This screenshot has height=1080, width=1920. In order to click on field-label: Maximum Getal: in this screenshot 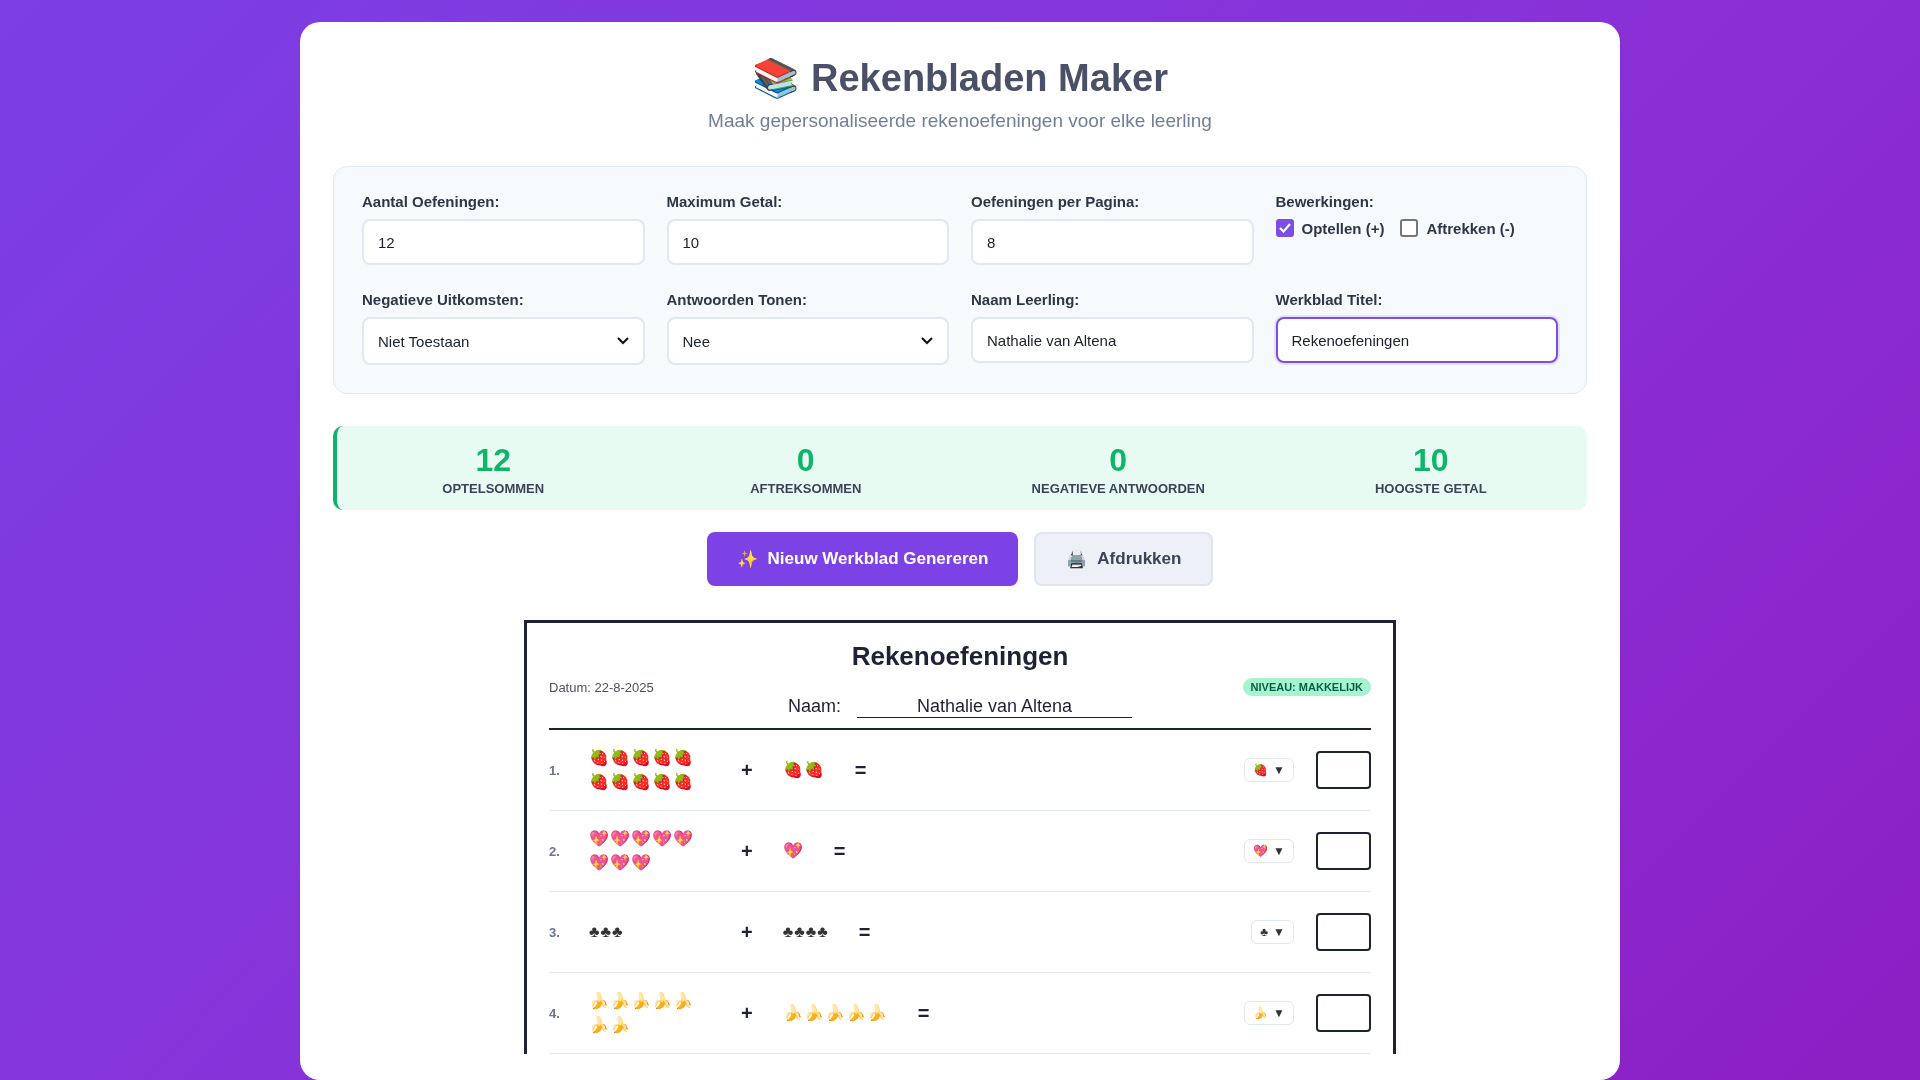, I will do `click(725, 201)`.